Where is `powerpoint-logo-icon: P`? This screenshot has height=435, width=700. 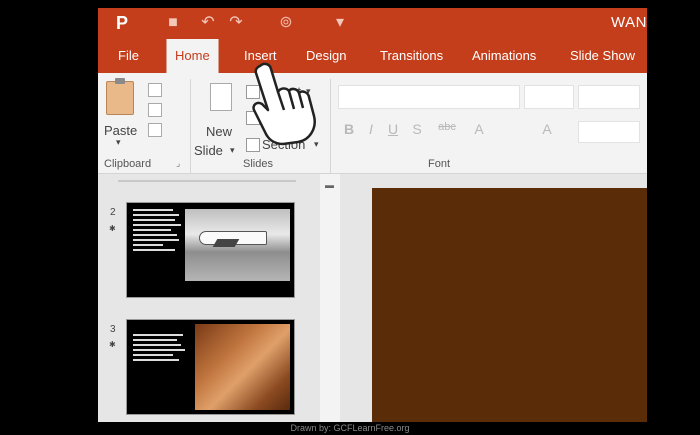
powerpoint-logo-icon: P is located at coordinates (121, 23).